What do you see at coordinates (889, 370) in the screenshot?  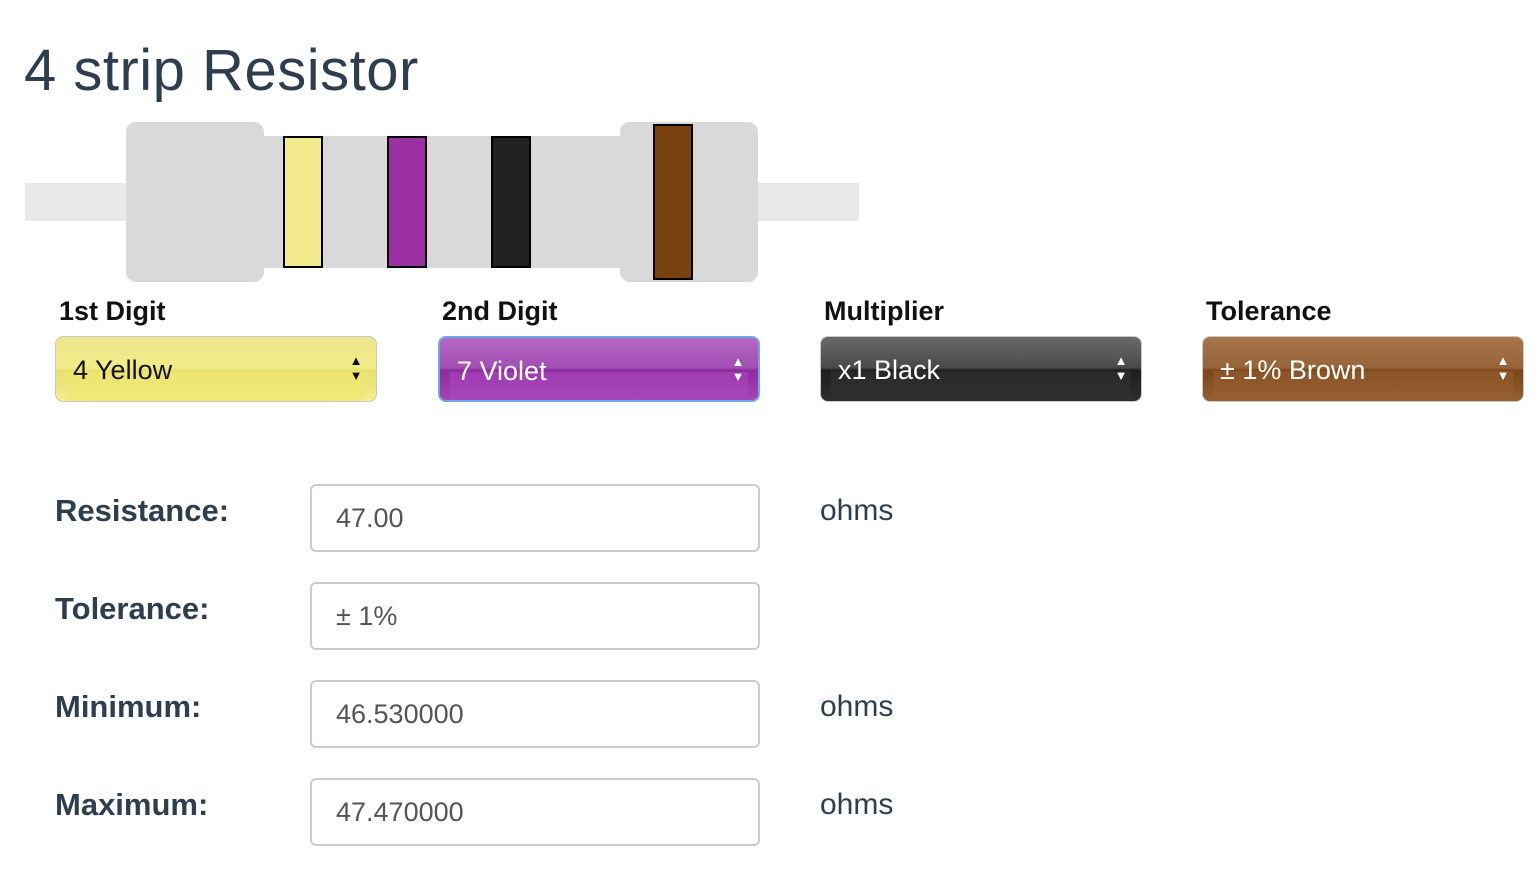 I see `multiplier-value: x1 Black` at bounding box center [889, 370].